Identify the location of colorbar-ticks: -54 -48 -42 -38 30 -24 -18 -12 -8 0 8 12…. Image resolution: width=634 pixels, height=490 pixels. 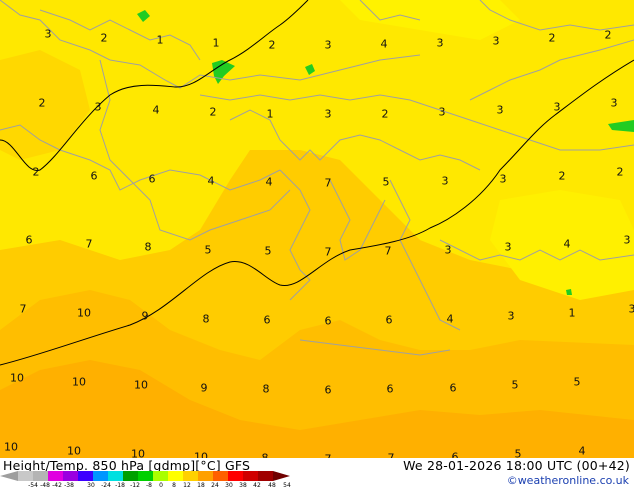
(150, 486).